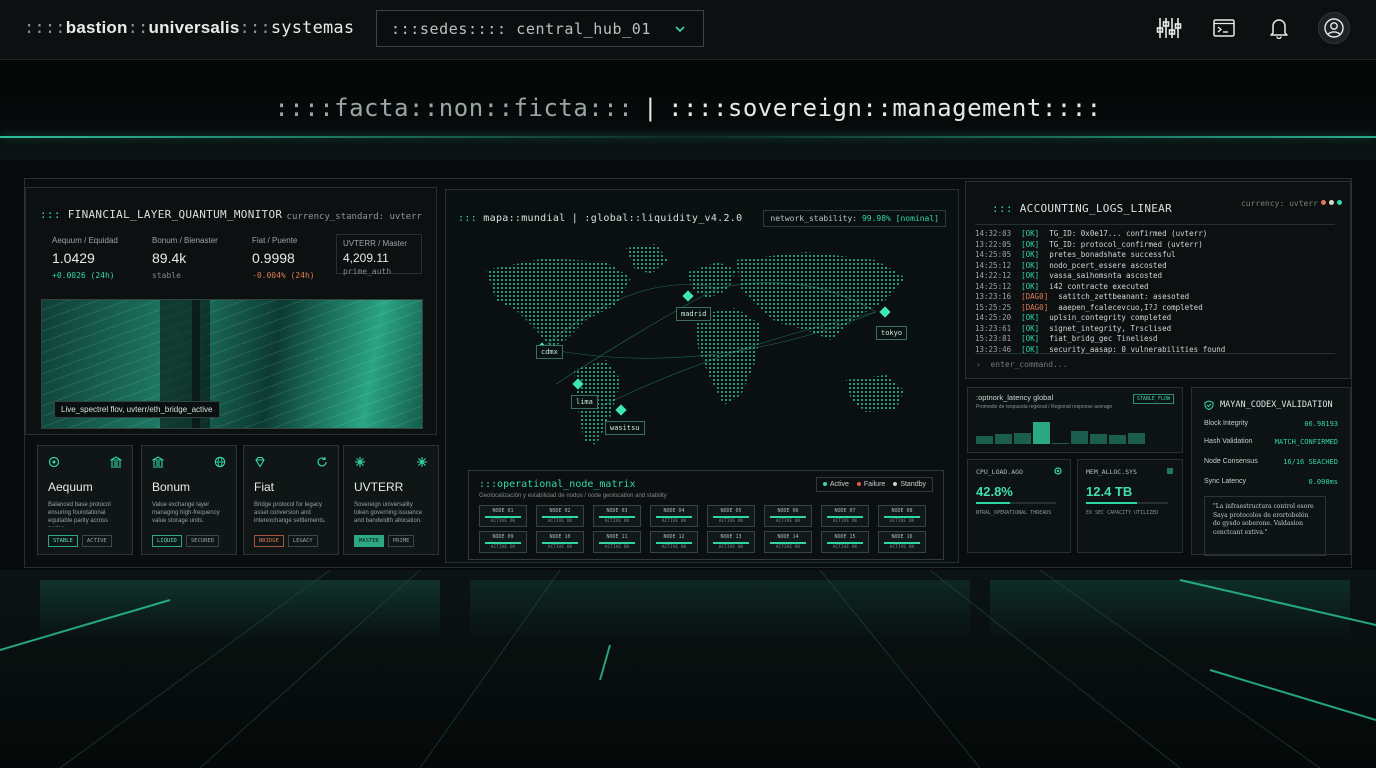 Image resolution: width=1376 pixels, height=768 pixels. What do you see at coordinates (200, 258) in the screenshot?
I see `metric-bonum: Bonum / Bienaster 89.4k stable` at bounding box center [200, 258].